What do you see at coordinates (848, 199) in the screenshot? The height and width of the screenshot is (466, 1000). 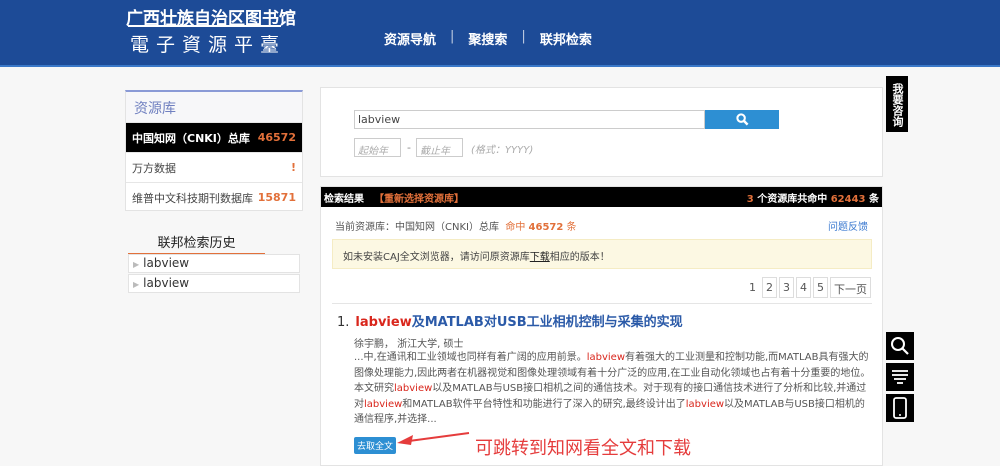 I see `total-hits: 62443` at bounding box center [848, 199].